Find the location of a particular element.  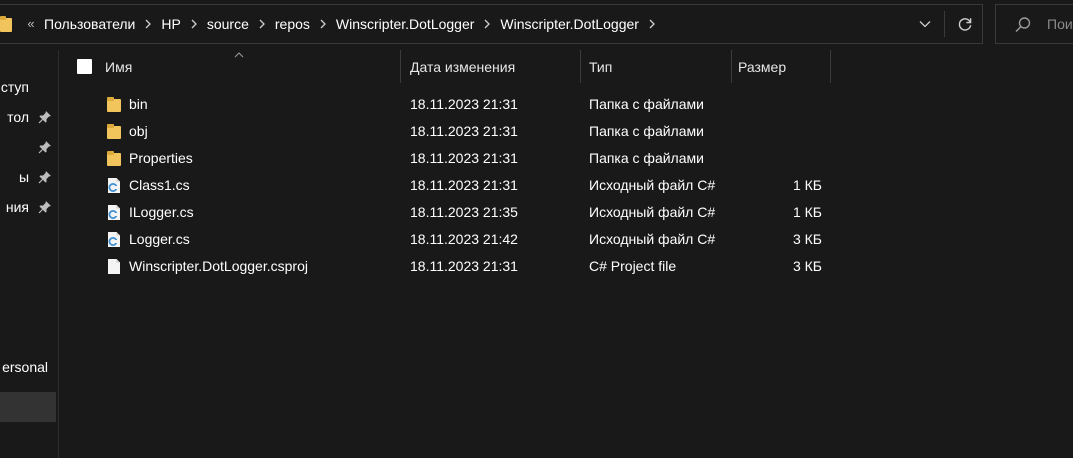

column-header-type: Тип is located at coordinates (600, 66).